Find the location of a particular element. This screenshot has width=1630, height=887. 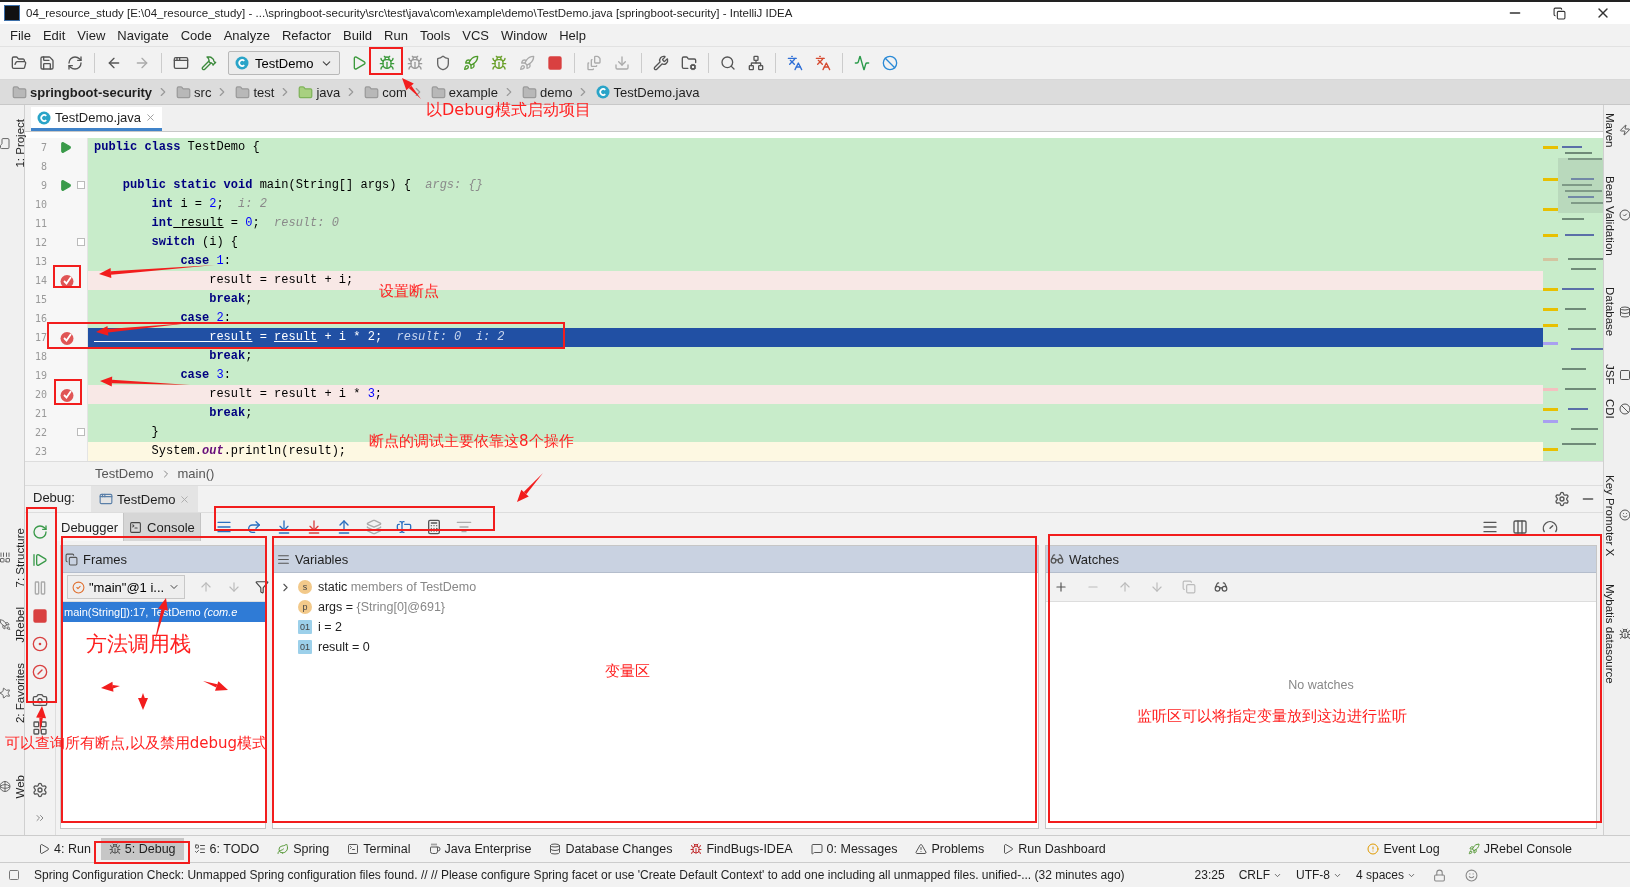

rerun-icon is located at coordinates (40, 532).